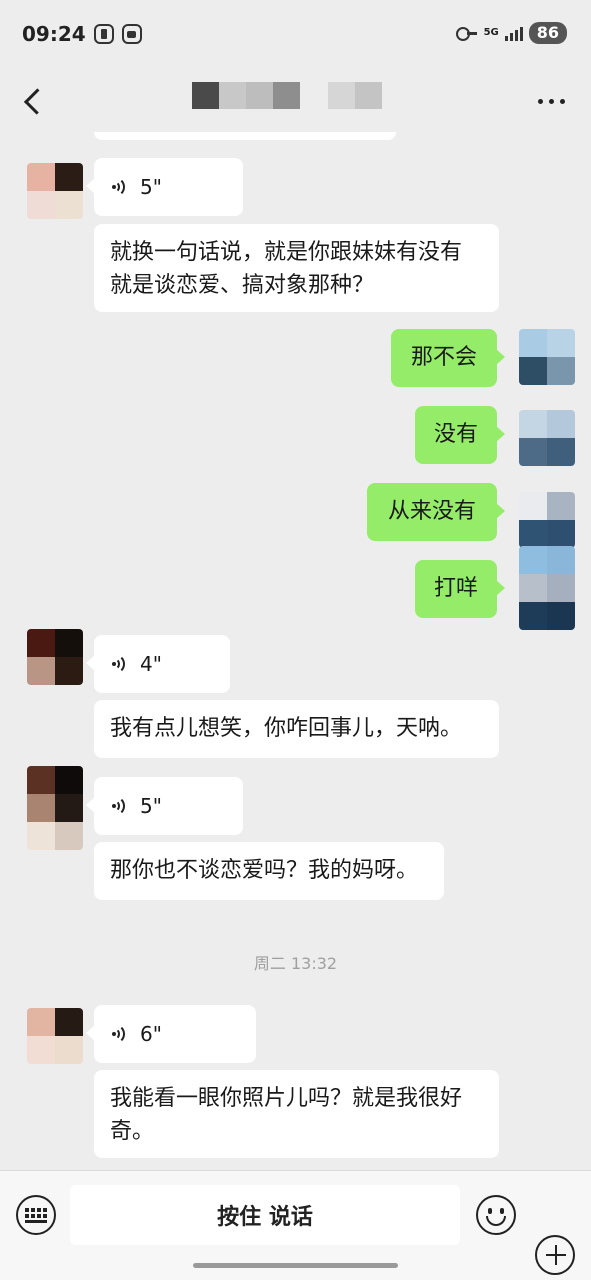  What do you see at coordinates (555, 1255) in the screenshot?
I see `plus-icon` at bounding box center [555, 1255].